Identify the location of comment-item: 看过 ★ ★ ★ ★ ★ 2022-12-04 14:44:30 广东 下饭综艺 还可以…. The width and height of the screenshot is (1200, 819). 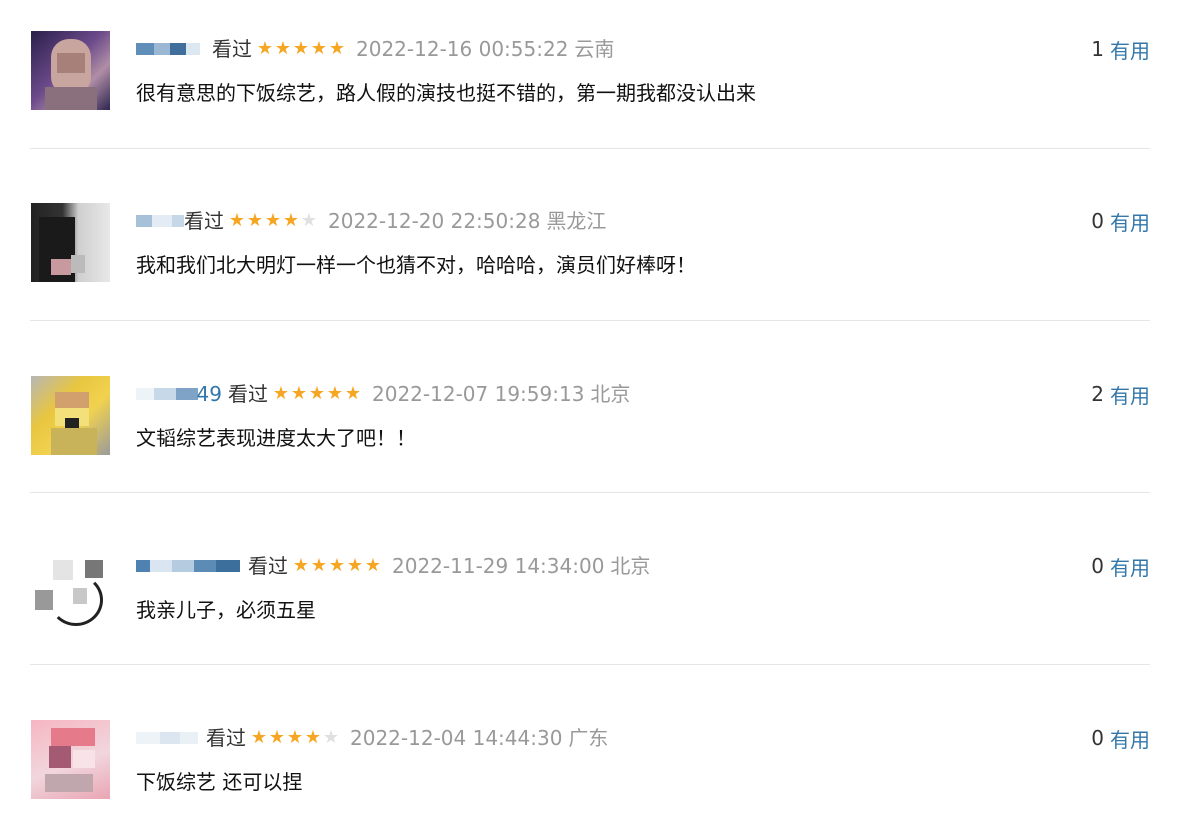
(590, 754).